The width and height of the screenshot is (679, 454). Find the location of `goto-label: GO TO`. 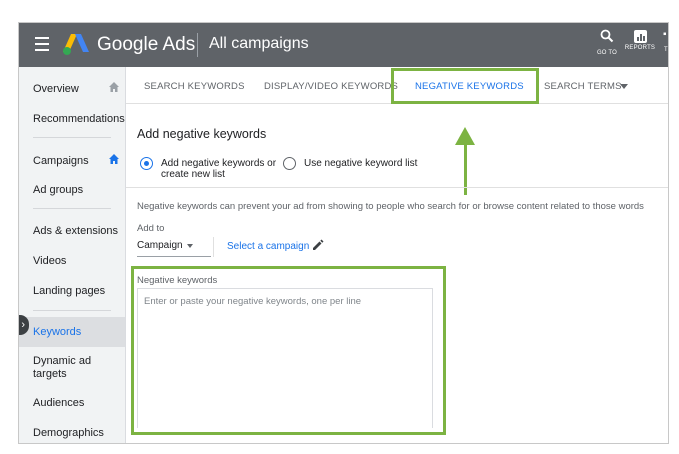

goto-label: GO TO is located at coordinates (607, 53).